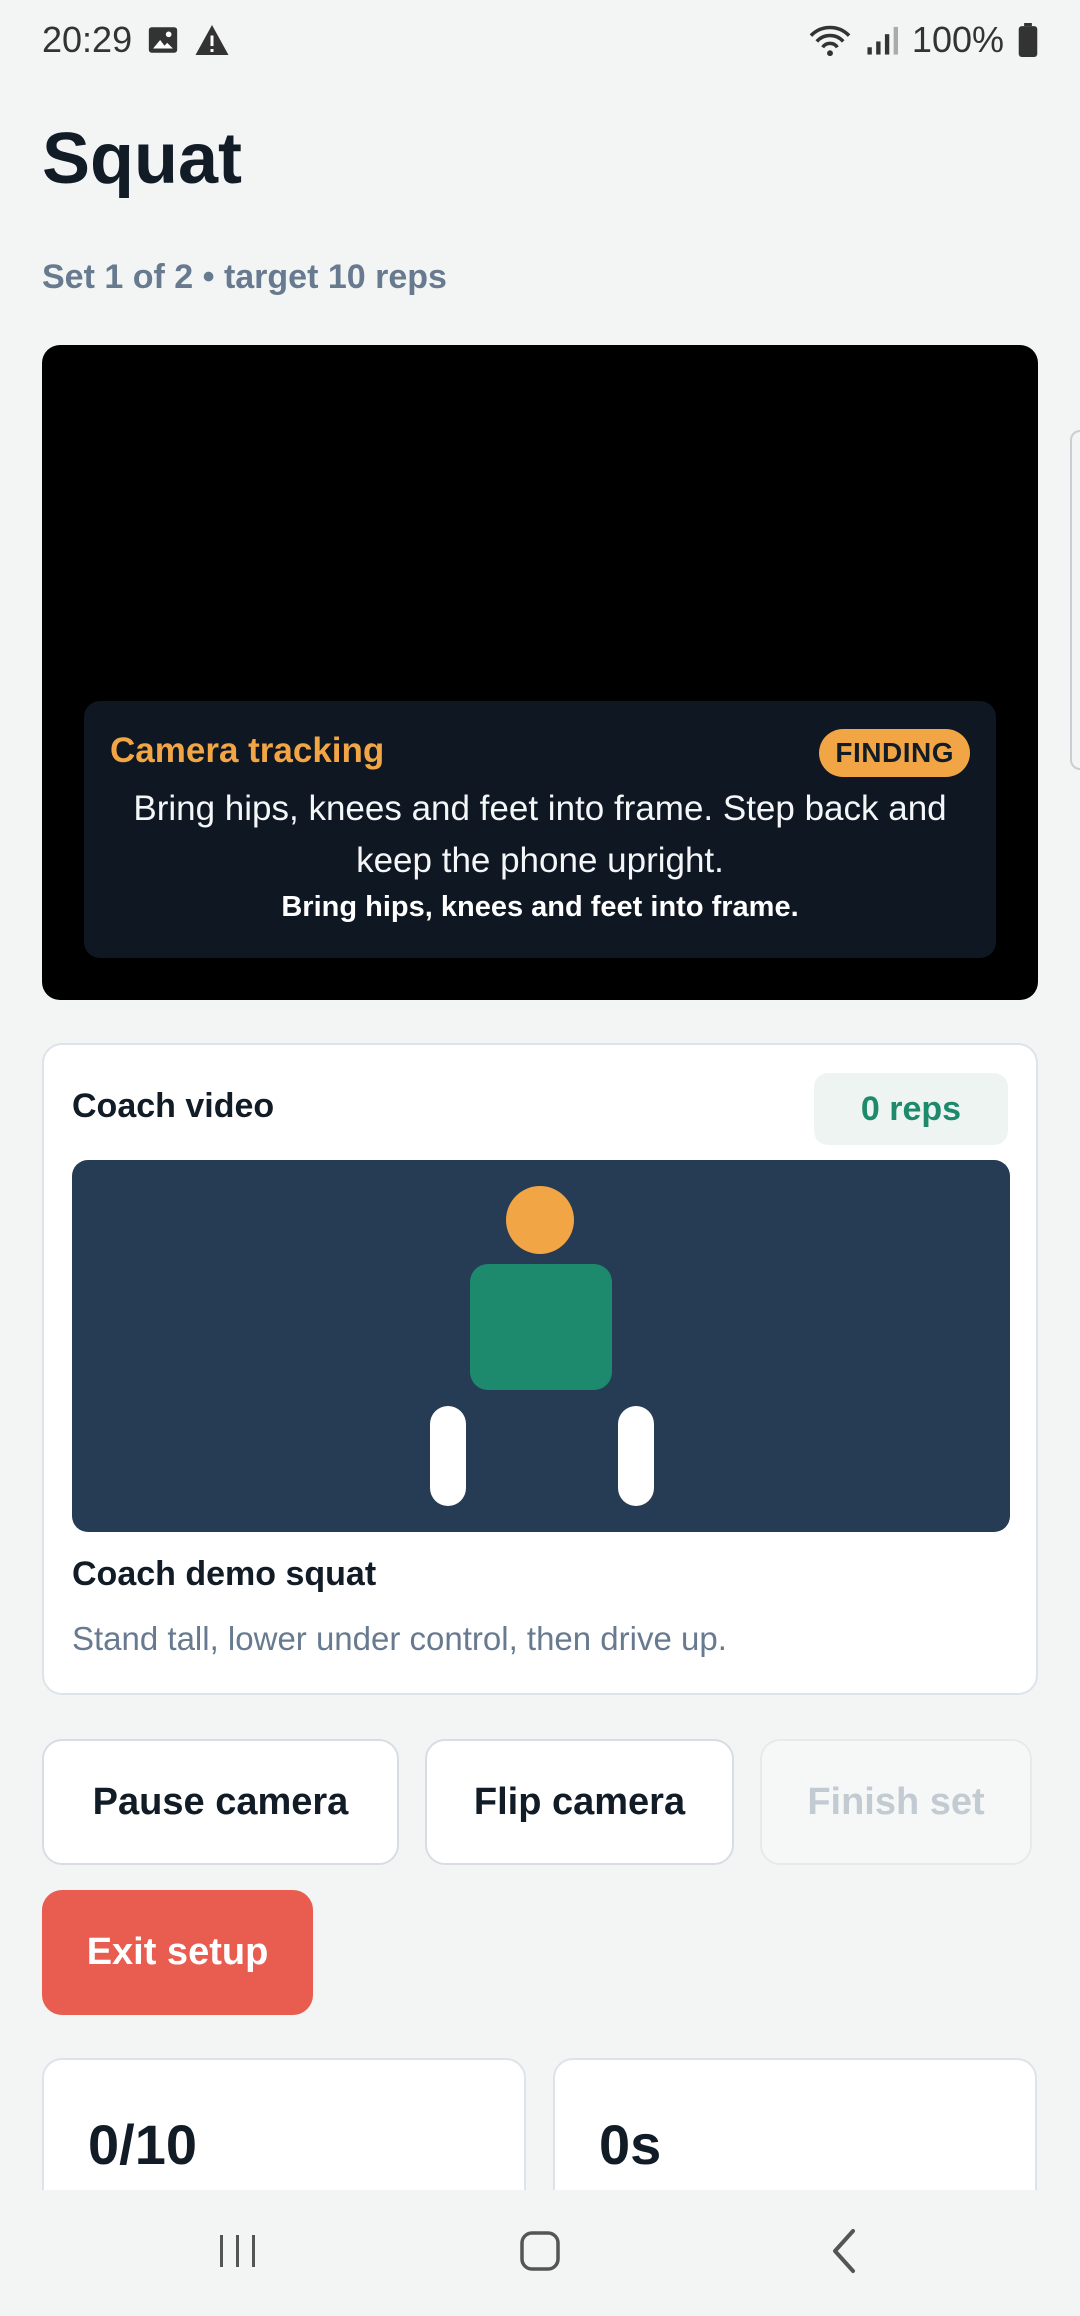 Image resolution: width=1080 pixels, height=2316 pixels. I want to click on battery-icon, so click(1028, 40).